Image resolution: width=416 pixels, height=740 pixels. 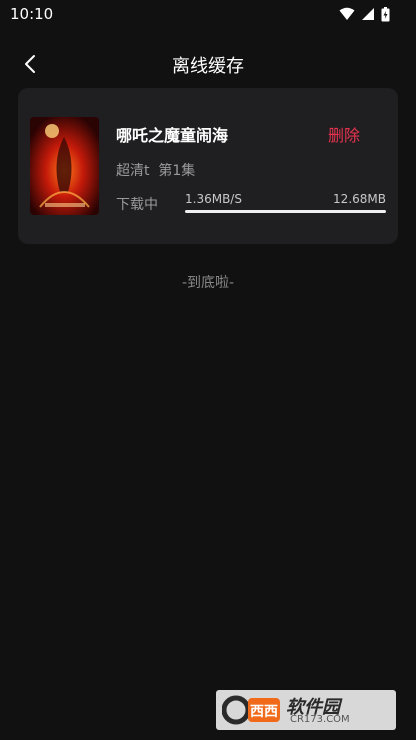 What do you see at coordinates (359, 199) in the screenshot?
I see `file-size: 12.68MB` at bounding box center [359, 199].